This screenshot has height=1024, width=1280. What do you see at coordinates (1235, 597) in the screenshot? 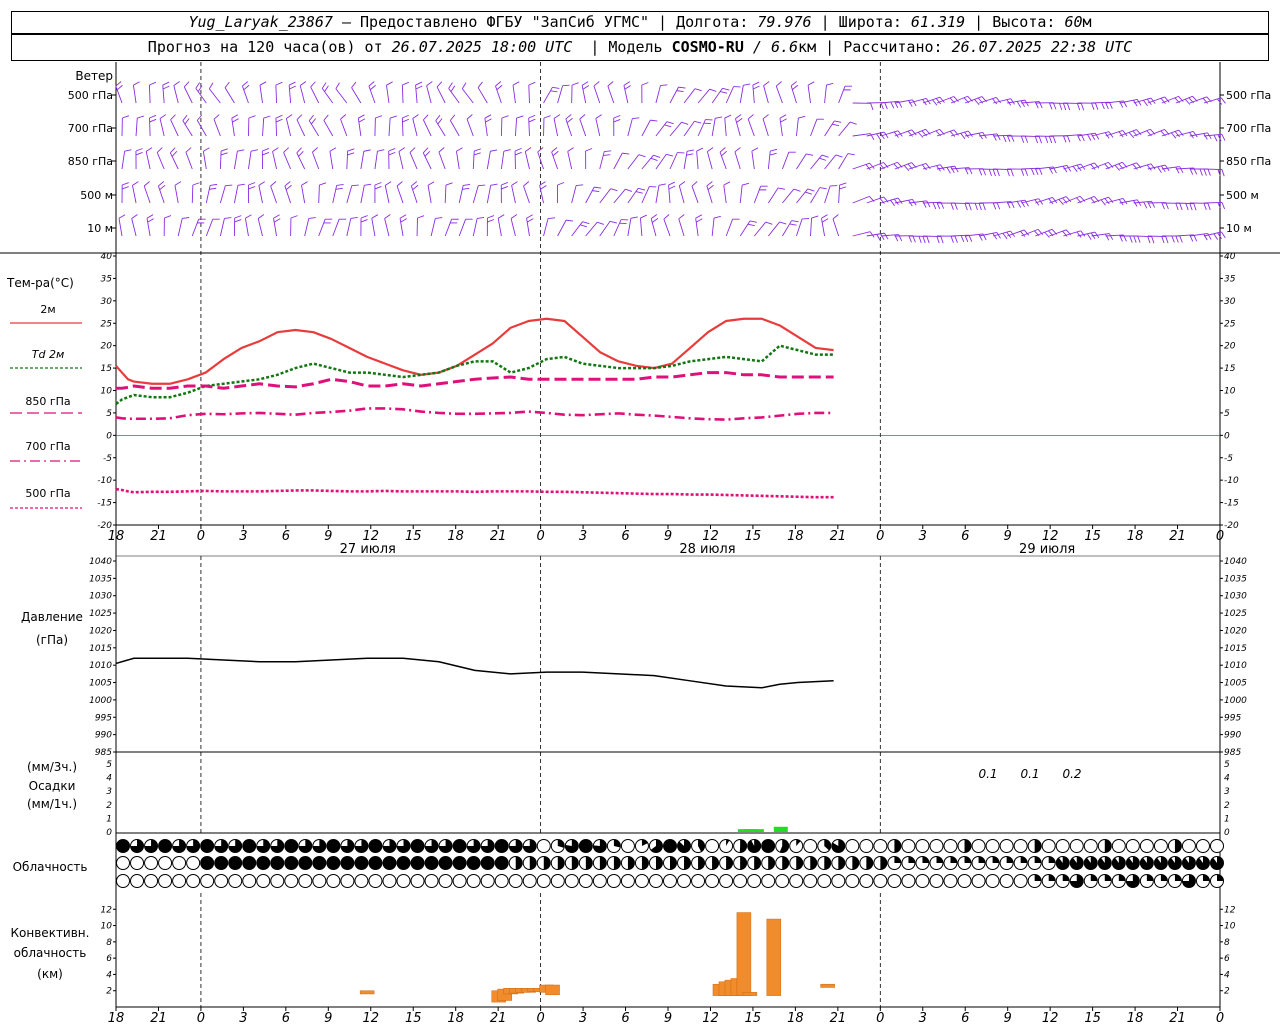
I see `pressure-tick-label-right: 1030` at bounding box center [1235, 597].